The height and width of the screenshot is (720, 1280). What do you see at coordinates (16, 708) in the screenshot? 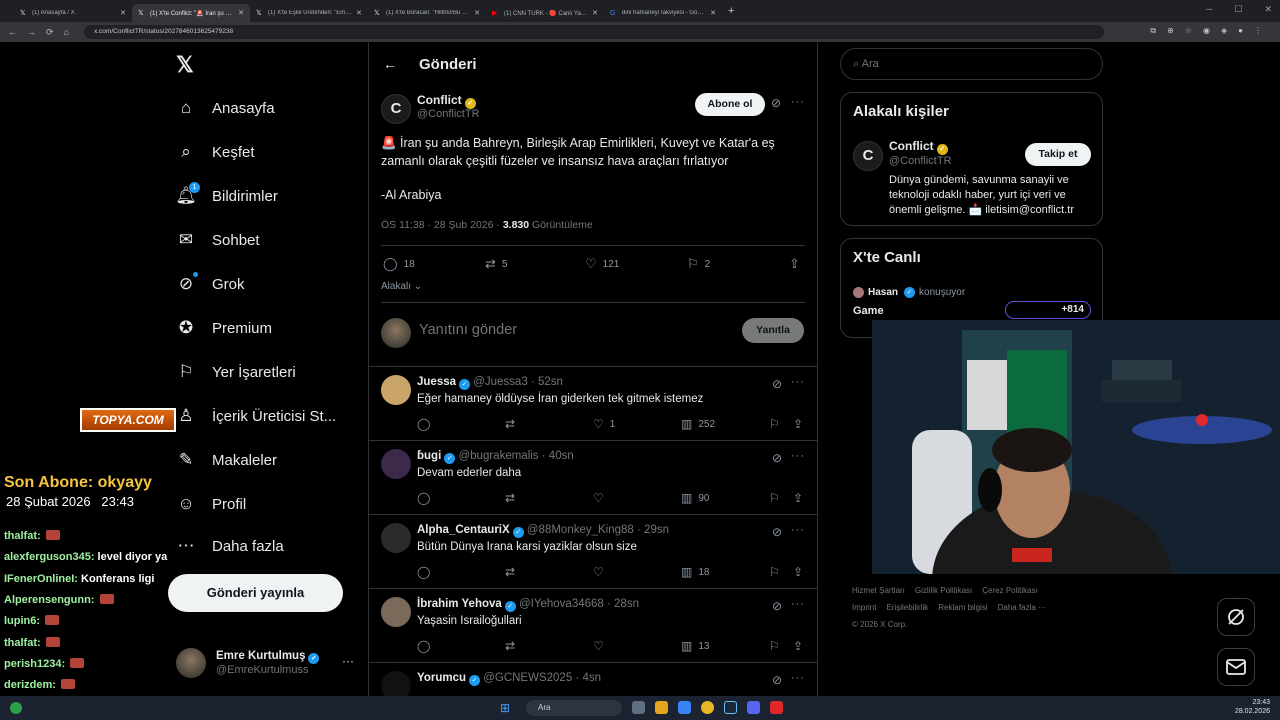
I see `weather-icon` at bounding box center [16, 708].